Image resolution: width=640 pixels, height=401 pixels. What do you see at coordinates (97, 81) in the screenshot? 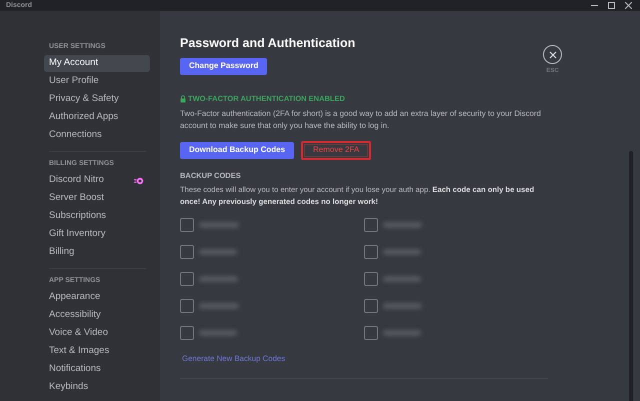
I see `sidebar-item: User Profile` at bounding box center [97, 81].